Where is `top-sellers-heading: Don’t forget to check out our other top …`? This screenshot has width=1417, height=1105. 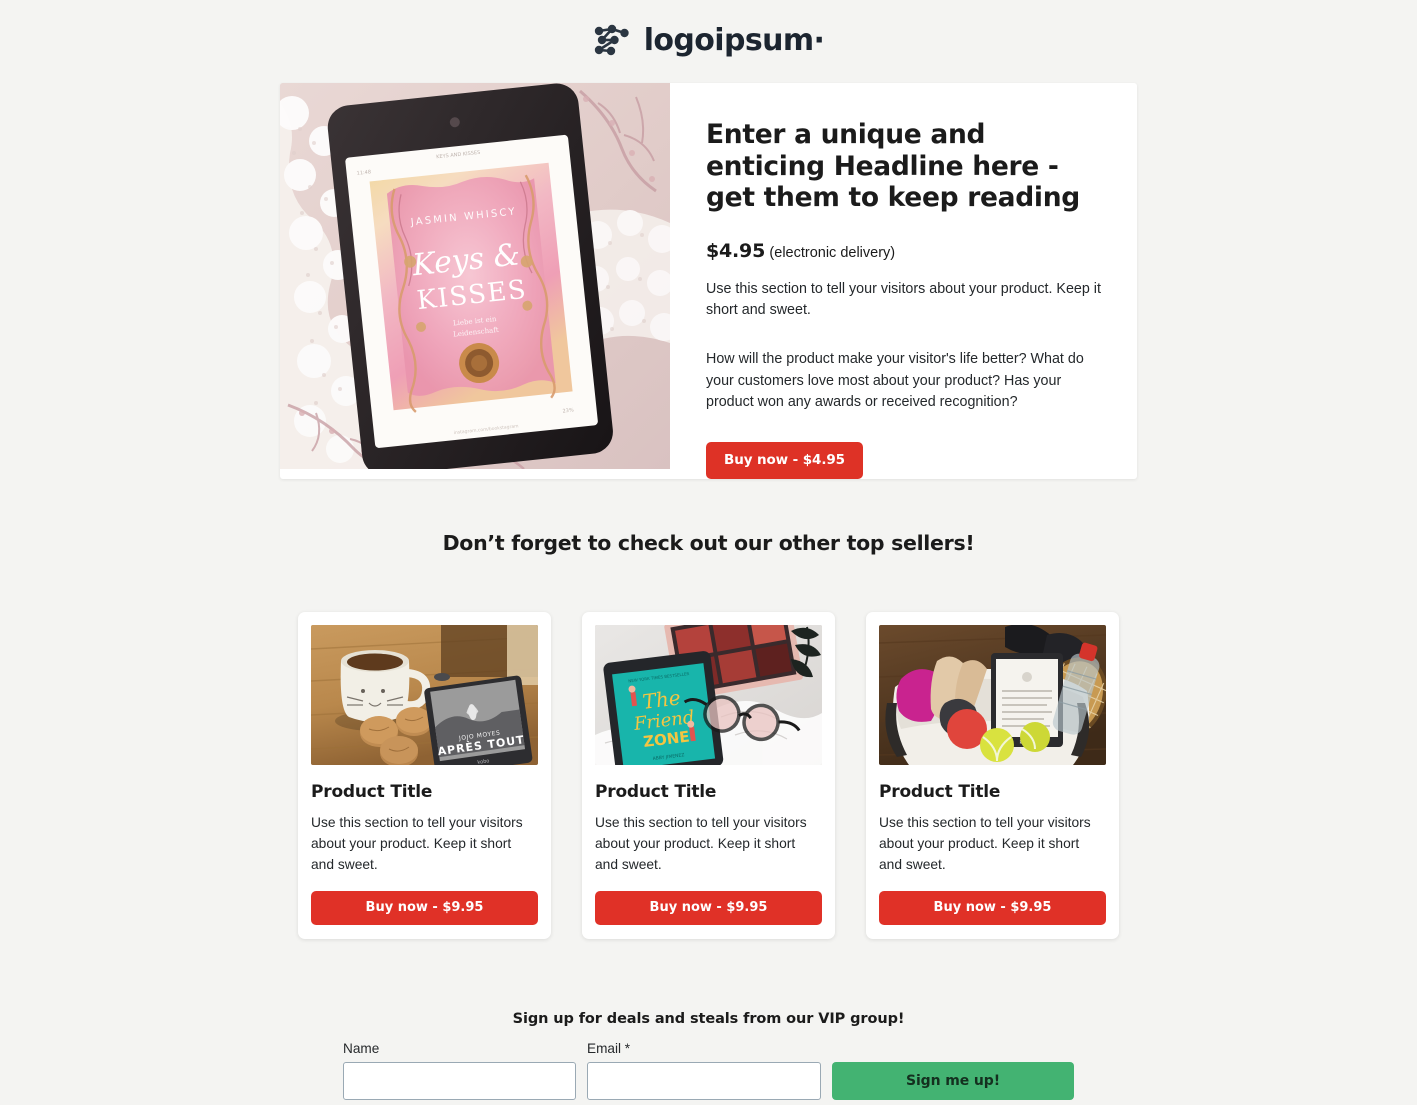 top-sellers-heading: Don’t forget to check out our other top … is located at coordinates (708, 543).